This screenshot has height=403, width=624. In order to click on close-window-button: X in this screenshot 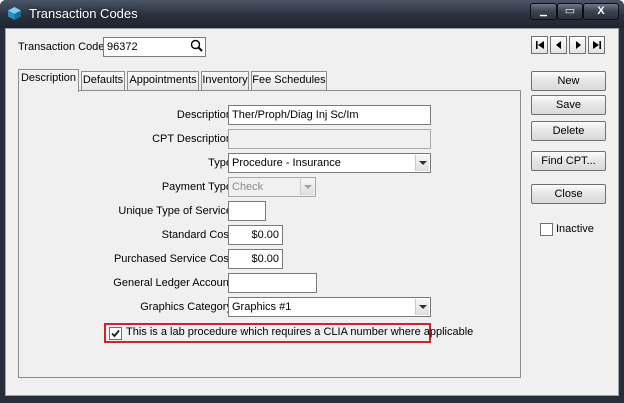, I will do `click(601, 11)`.